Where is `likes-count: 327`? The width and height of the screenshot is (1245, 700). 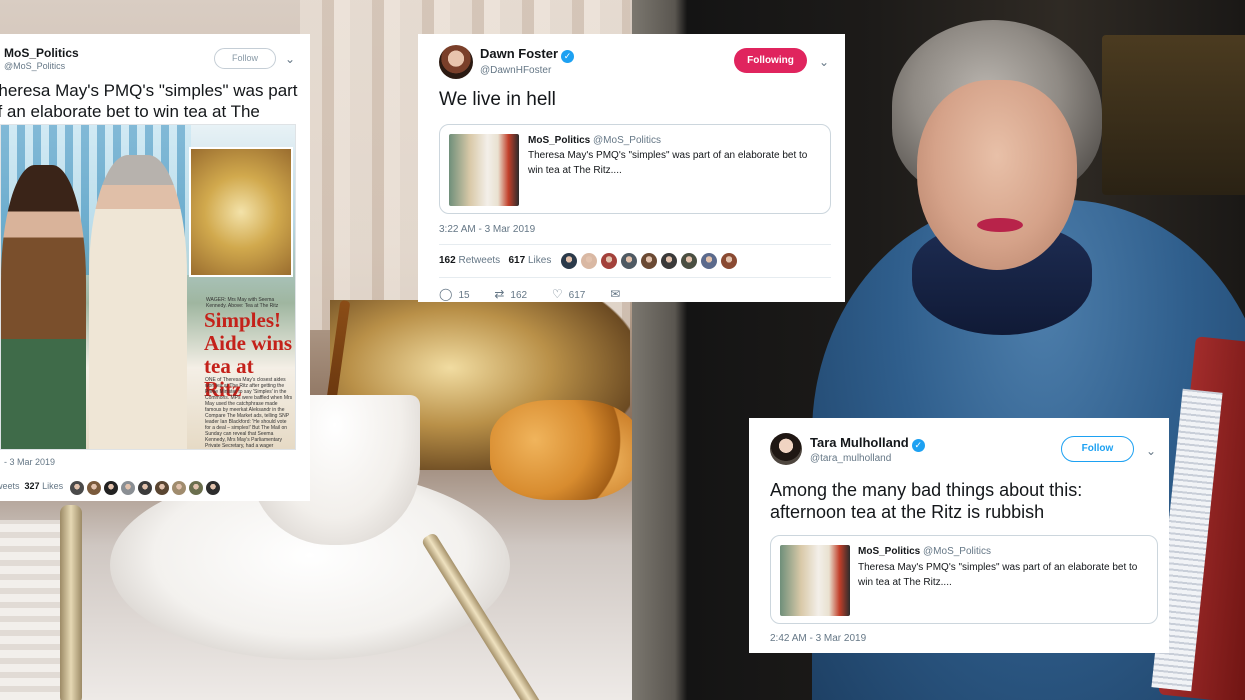 likes-count: 327 is located at coordinates (32, 486).